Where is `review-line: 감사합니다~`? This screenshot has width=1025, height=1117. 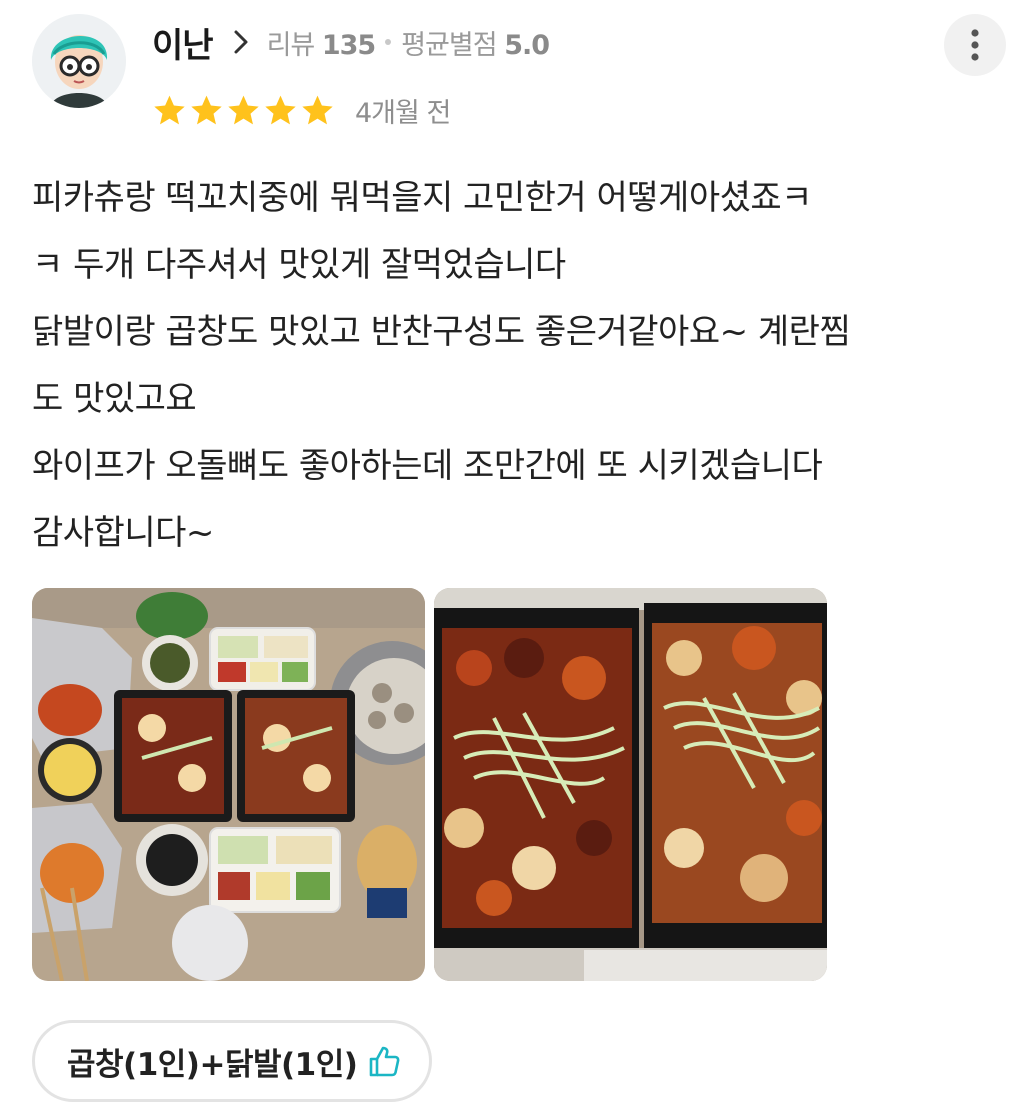 review-line: 감사합니다~ is located at coordinates (123, 533).